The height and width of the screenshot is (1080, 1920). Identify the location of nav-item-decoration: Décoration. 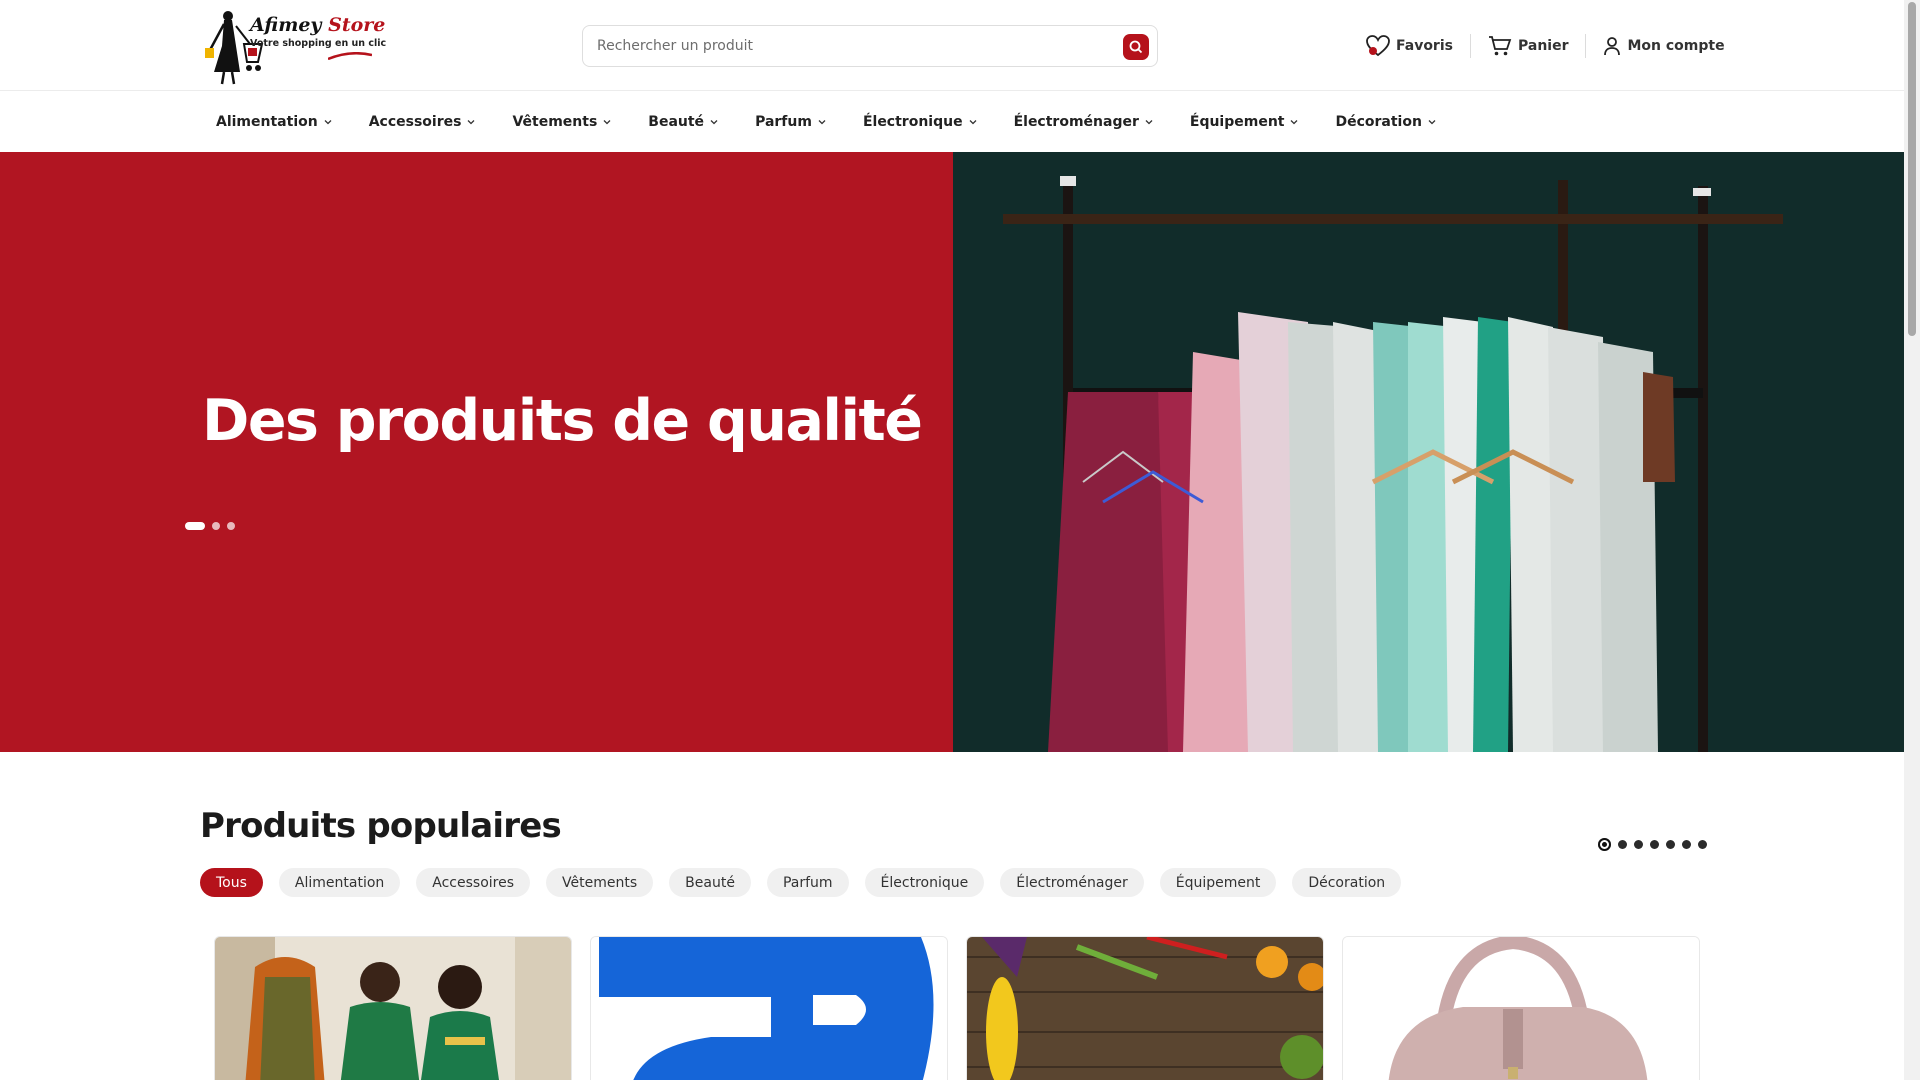
(1385, 122).